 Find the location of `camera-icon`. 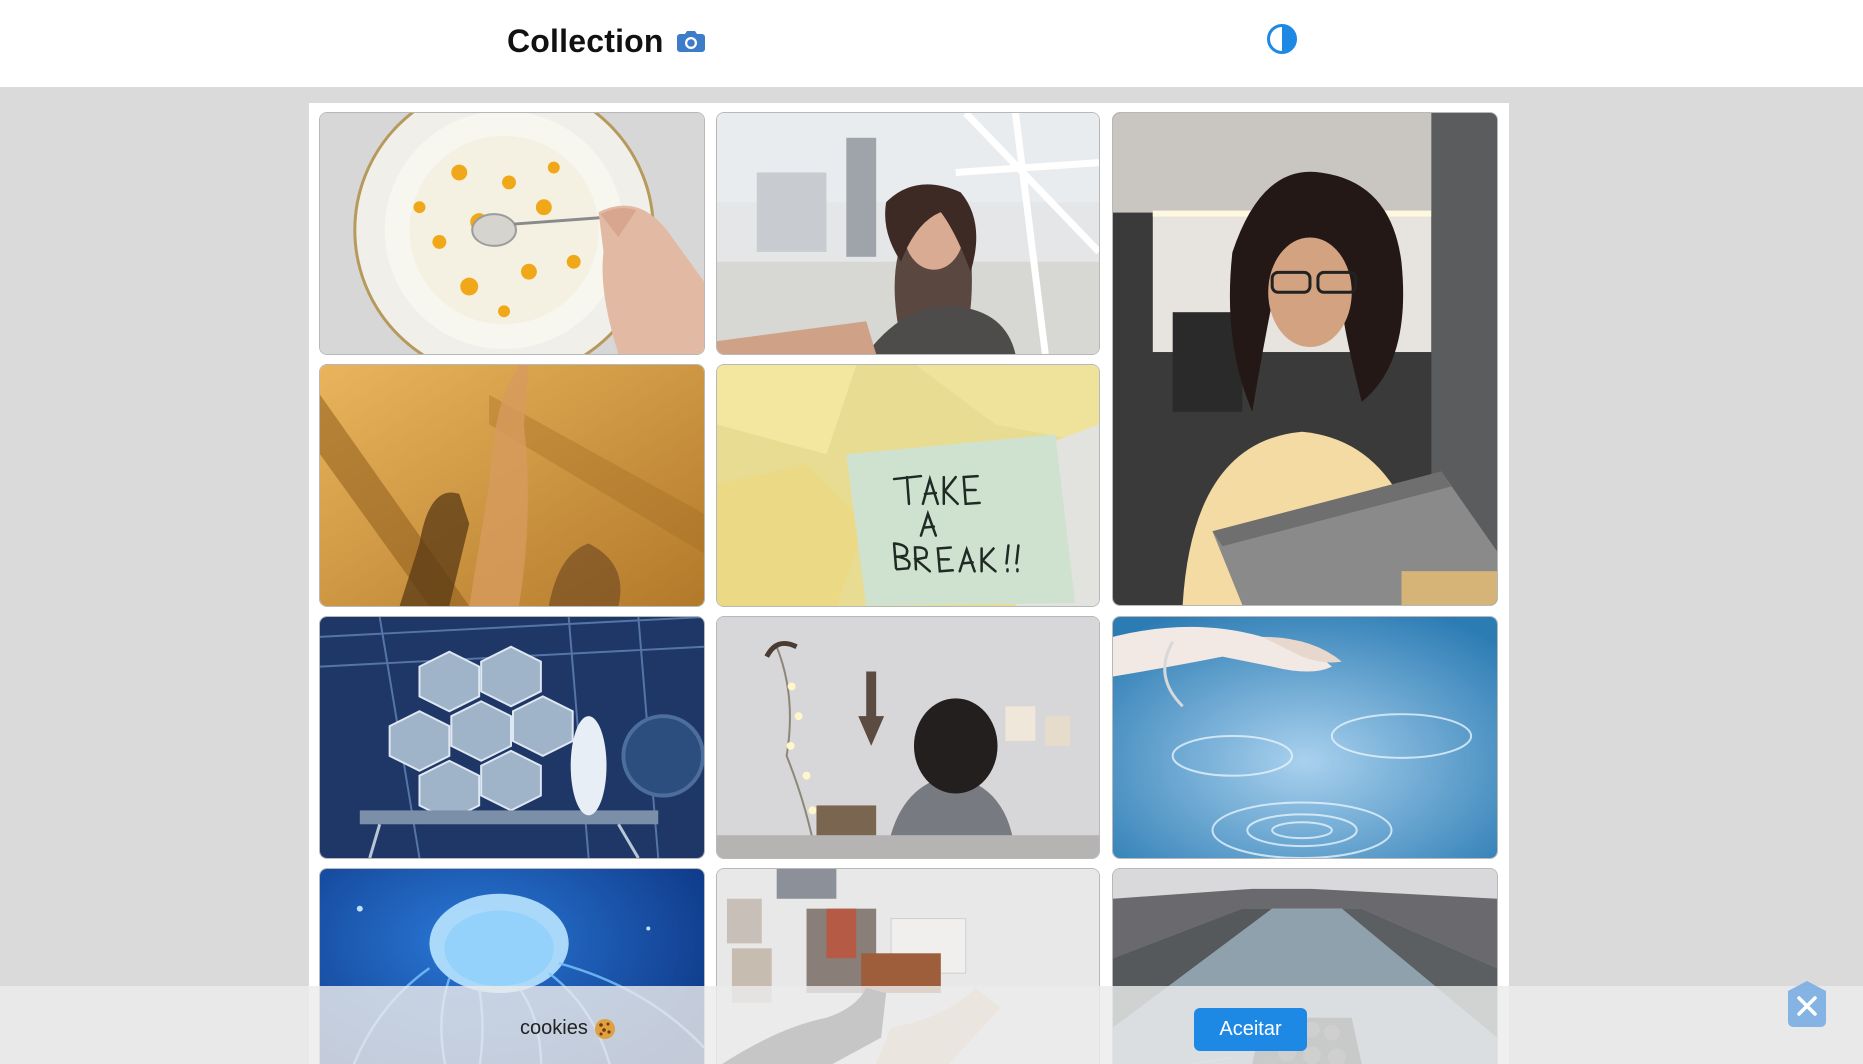

camera-icon is located at coordinates (690, 41).